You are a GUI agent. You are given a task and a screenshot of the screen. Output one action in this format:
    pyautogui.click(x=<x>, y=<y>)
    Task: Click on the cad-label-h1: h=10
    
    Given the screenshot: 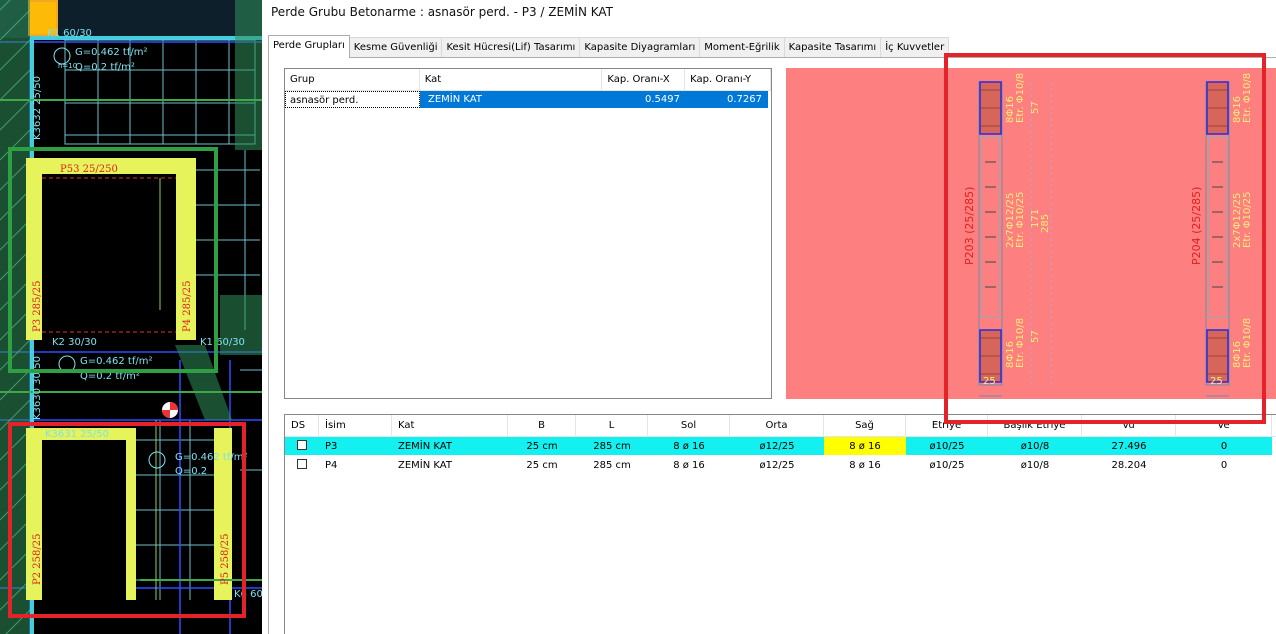 What is the action you would take?
    pyautogui.click(x=67, y=66)
    